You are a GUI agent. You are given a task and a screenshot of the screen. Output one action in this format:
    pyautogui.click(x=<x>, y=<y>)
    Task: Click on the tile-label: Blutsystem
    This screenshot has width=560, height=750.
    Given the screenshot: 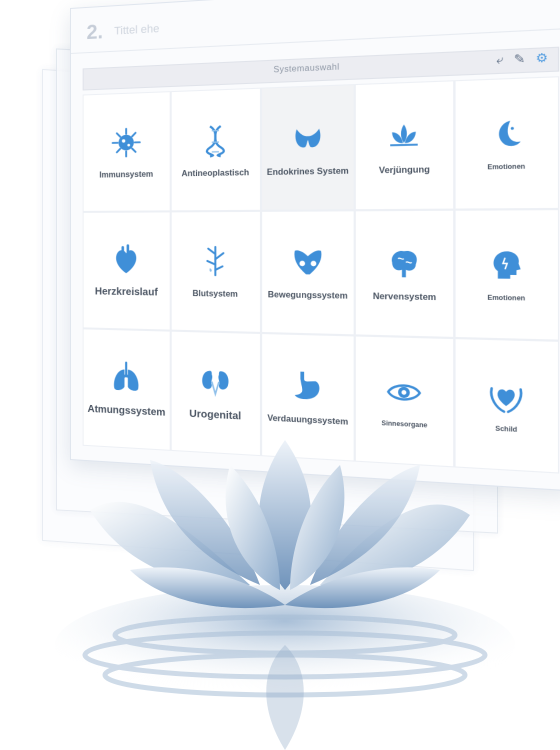 What is the action you would take?
    pyautogui.click(x=215, y=294)
    